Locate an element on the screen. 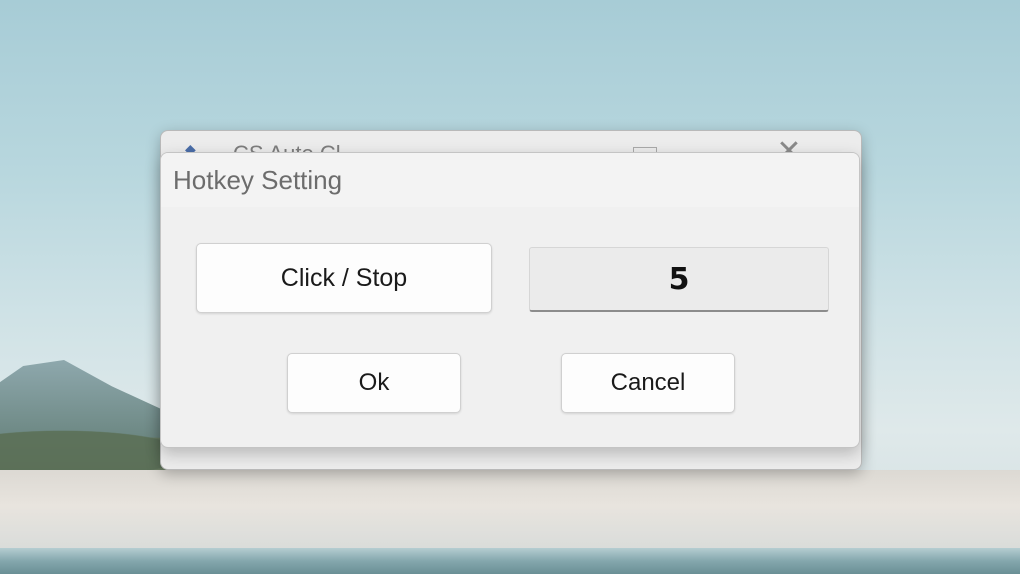 The width and height of the screenshot is (1020, 574). beach is located at coordinates (510, 510).